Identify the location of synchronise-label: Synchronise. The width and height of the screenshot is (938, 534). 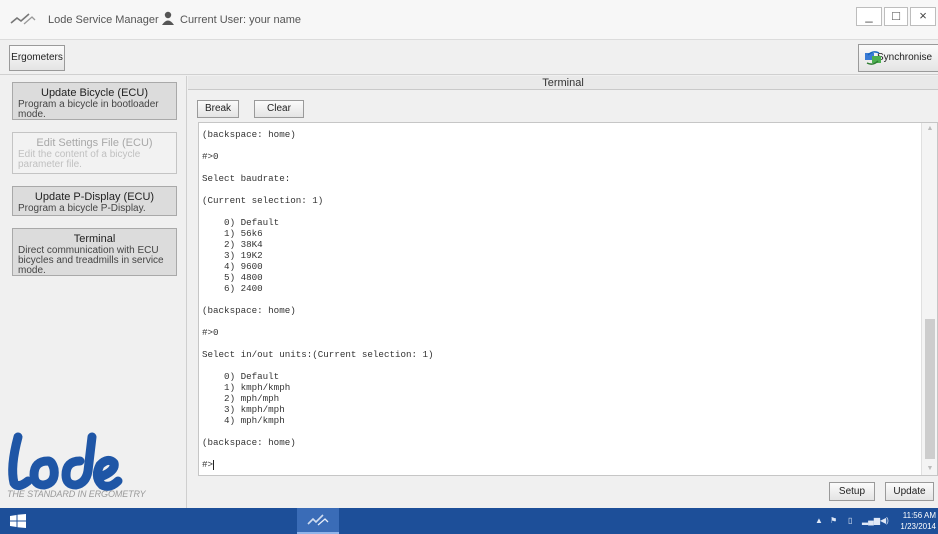
(905, 57).